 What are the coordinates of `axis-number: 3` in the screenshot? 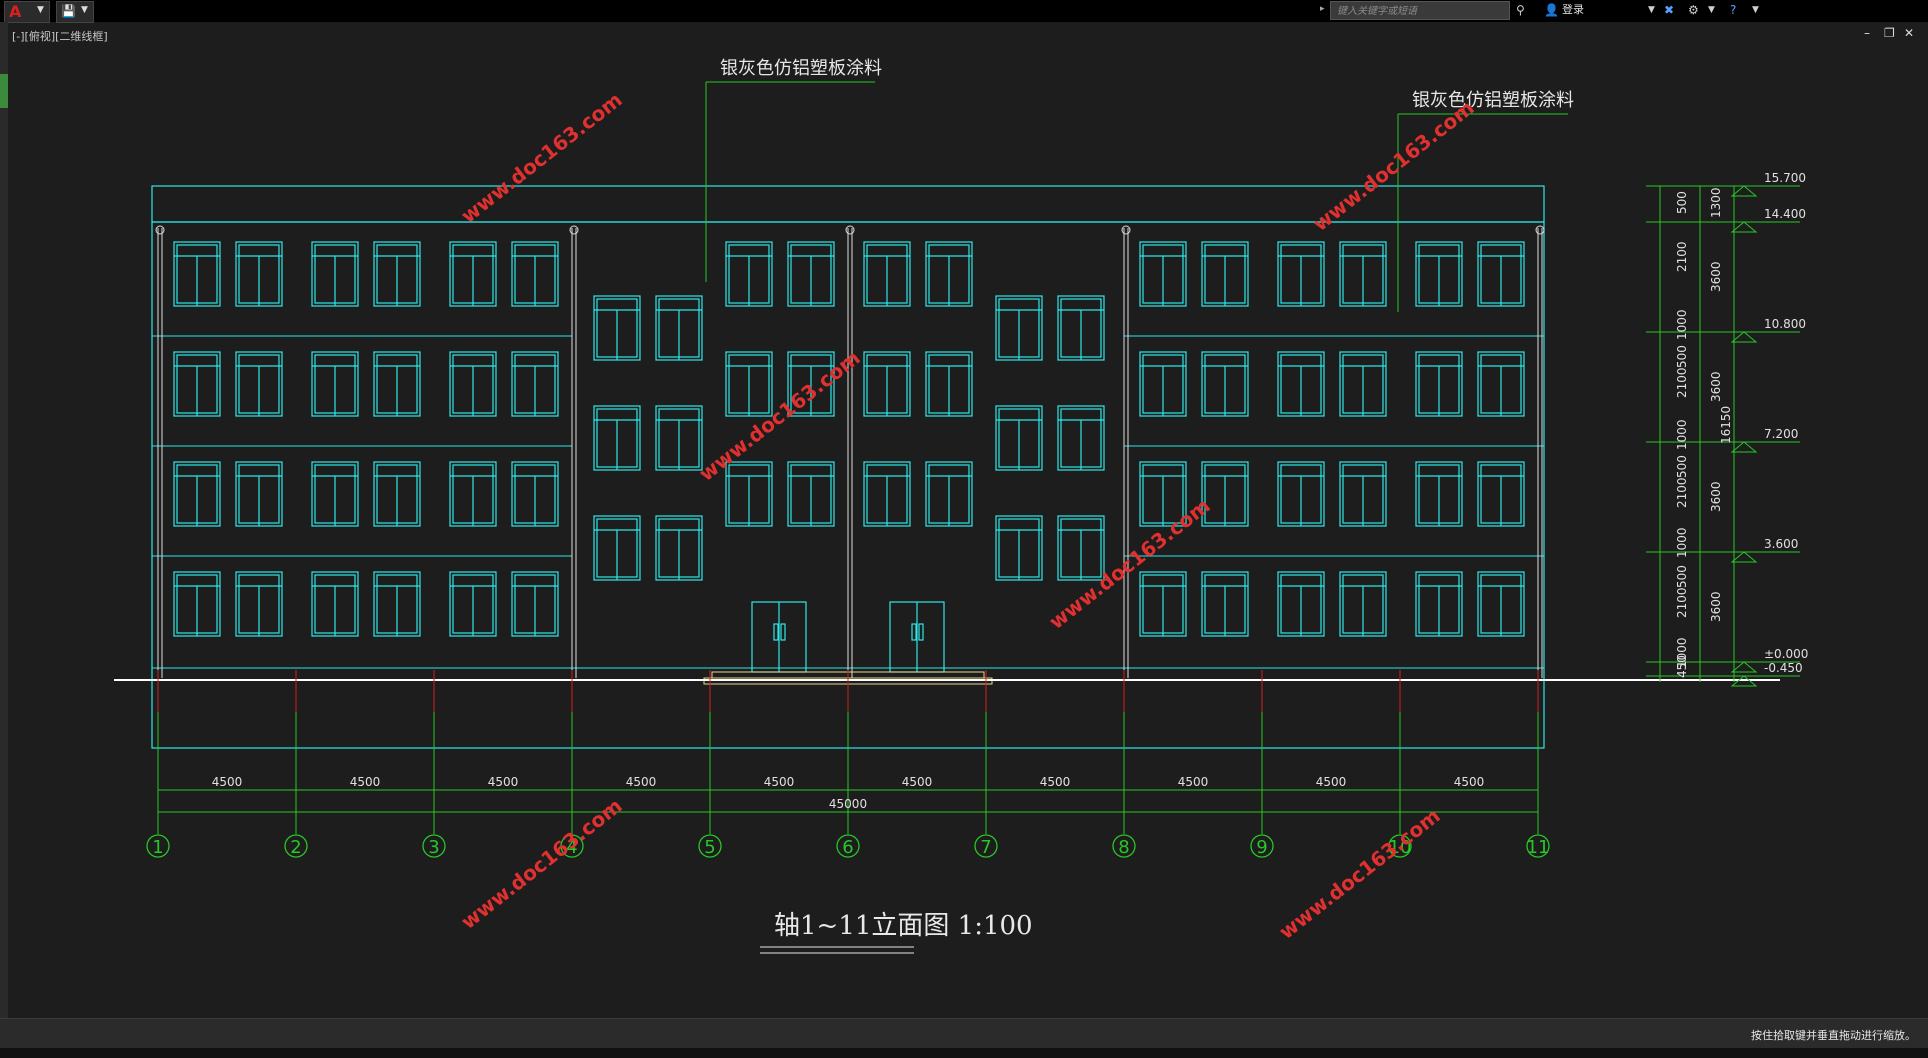 It's located at (433, 847).